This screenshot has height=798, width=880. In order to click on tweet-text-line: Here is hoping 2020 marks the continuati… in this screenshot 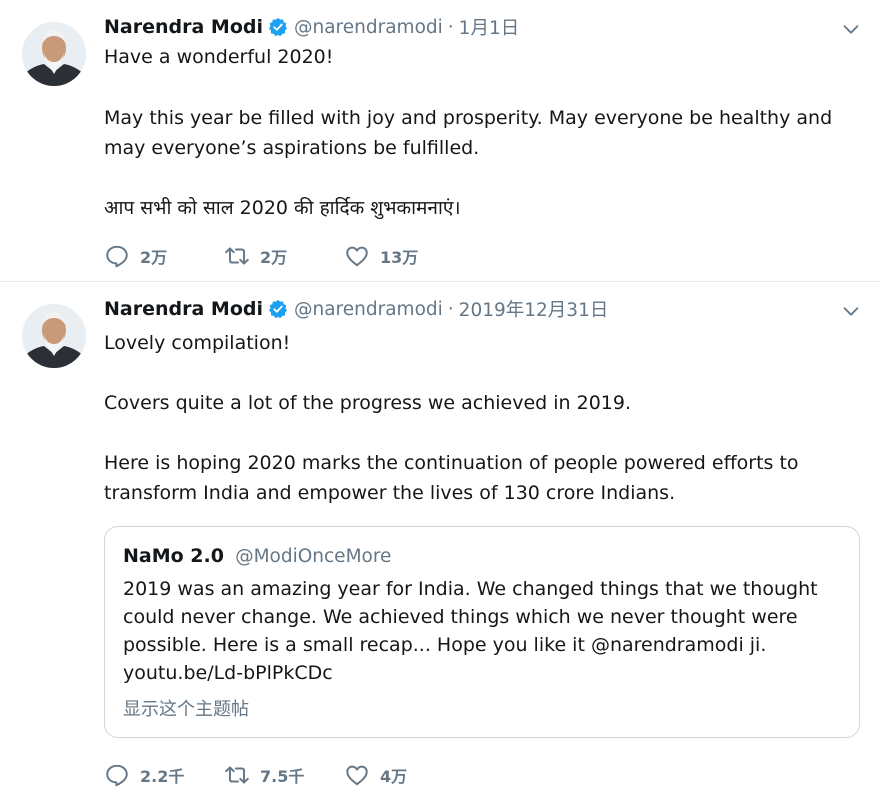, I will do `click(451, 478)`.